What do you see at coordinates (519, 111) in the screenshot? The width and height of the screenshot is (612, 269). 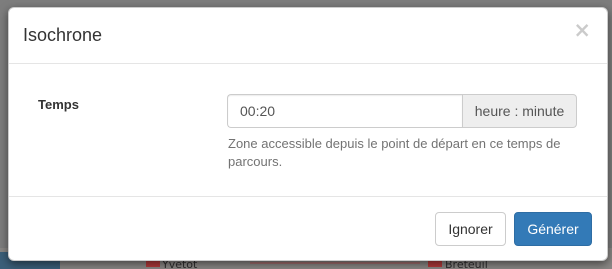 I see `temps-unit-addon: heure : minute` at bounding box center [519, 111].